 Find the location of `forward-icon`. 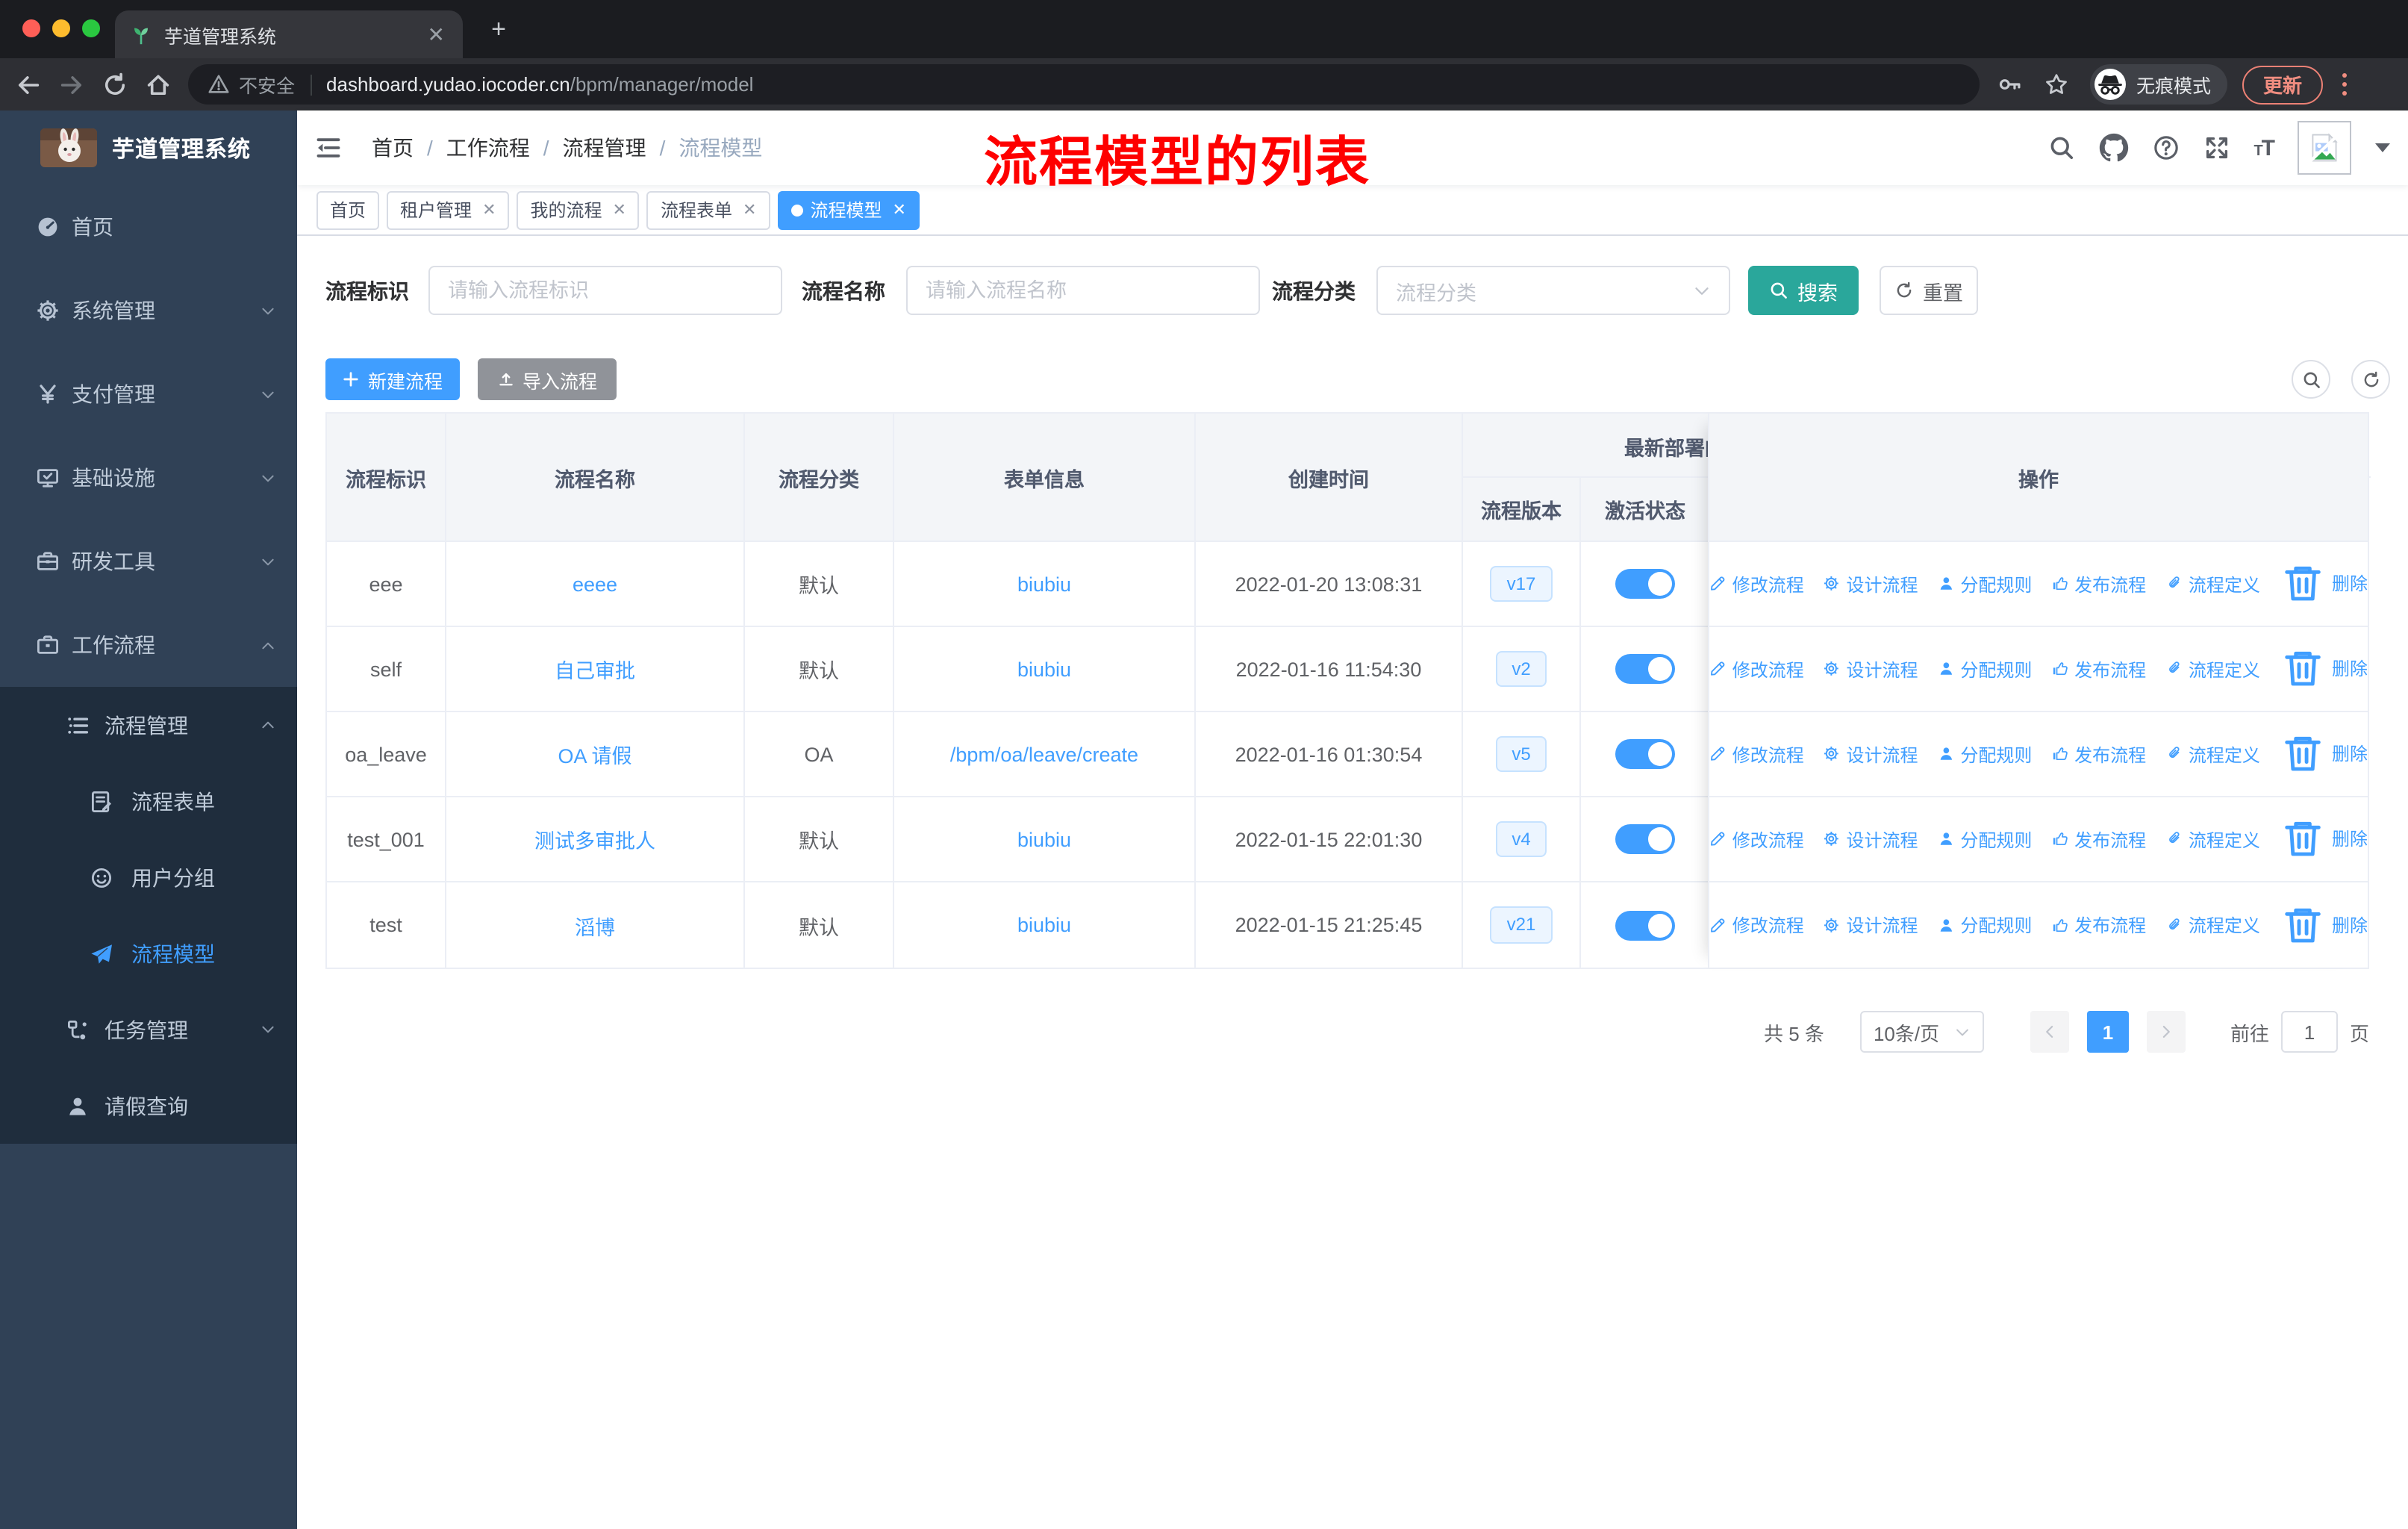

forward-icon is located at coordinates (71, 84).